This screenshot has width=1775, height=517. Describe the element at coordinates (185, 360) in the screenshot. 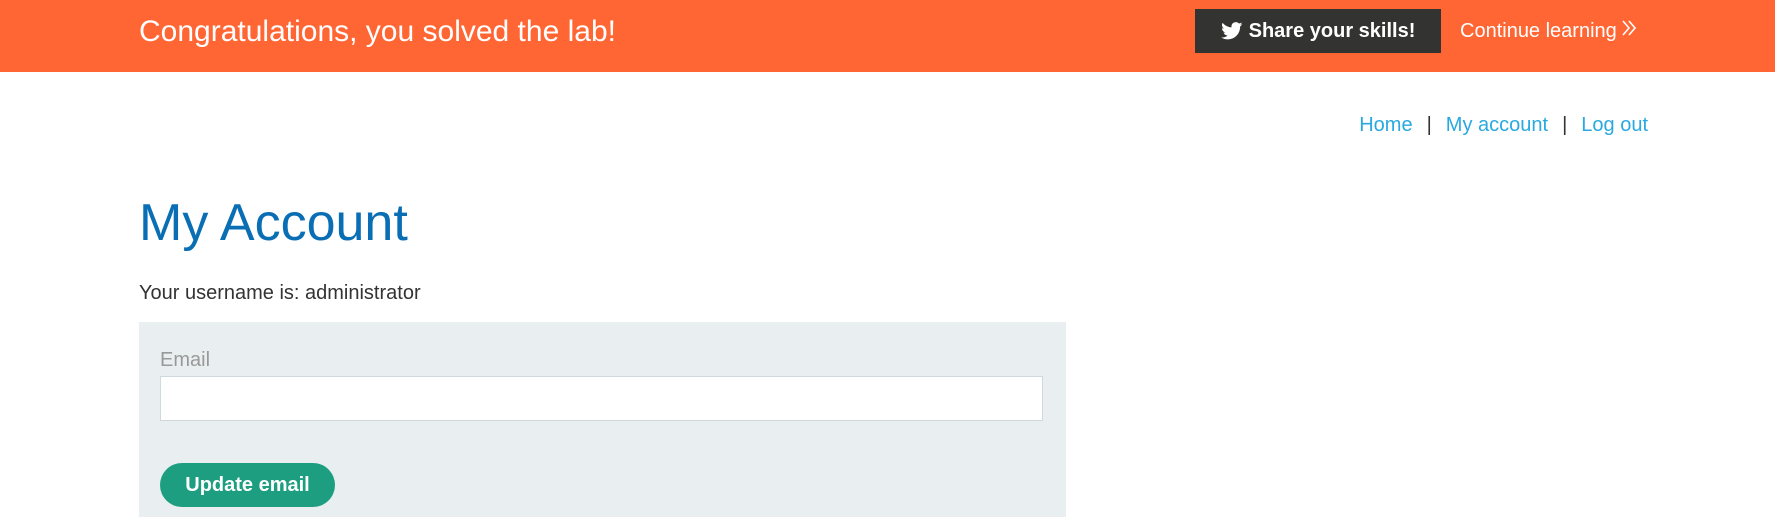

I see `email-label: Email` at that location.